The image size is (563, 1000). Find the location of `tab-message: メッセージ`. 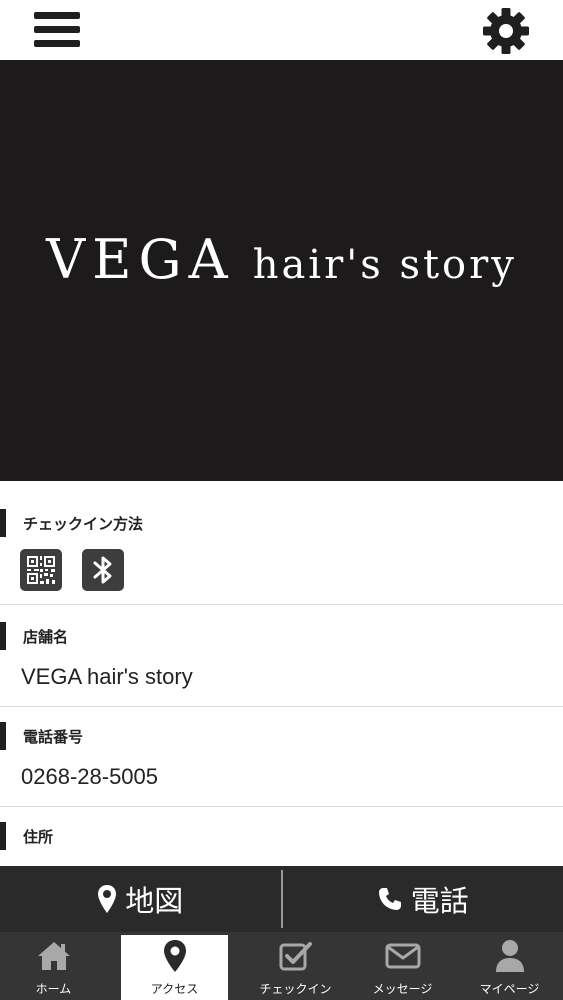

tab-message: メッセージ is located at coordinates (402, 966).